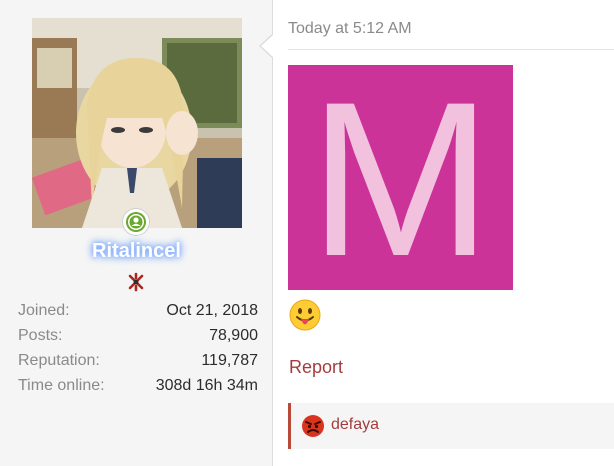 The height and width of the screenshot is (466, 614). Describe the element at coordinates (61, 385) in the screenshot. I see `stat-label: Time online:` at that location.